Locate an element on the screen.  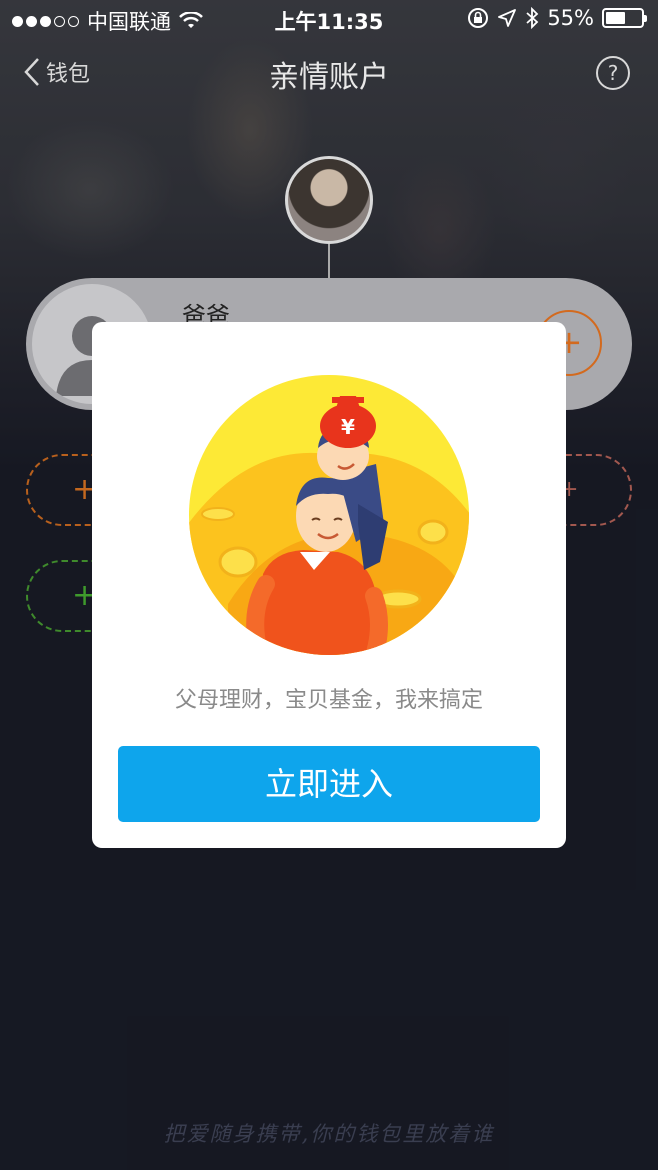
nav-bar: 钱包 亲情账户 ? is located at coordinates (329, 74).